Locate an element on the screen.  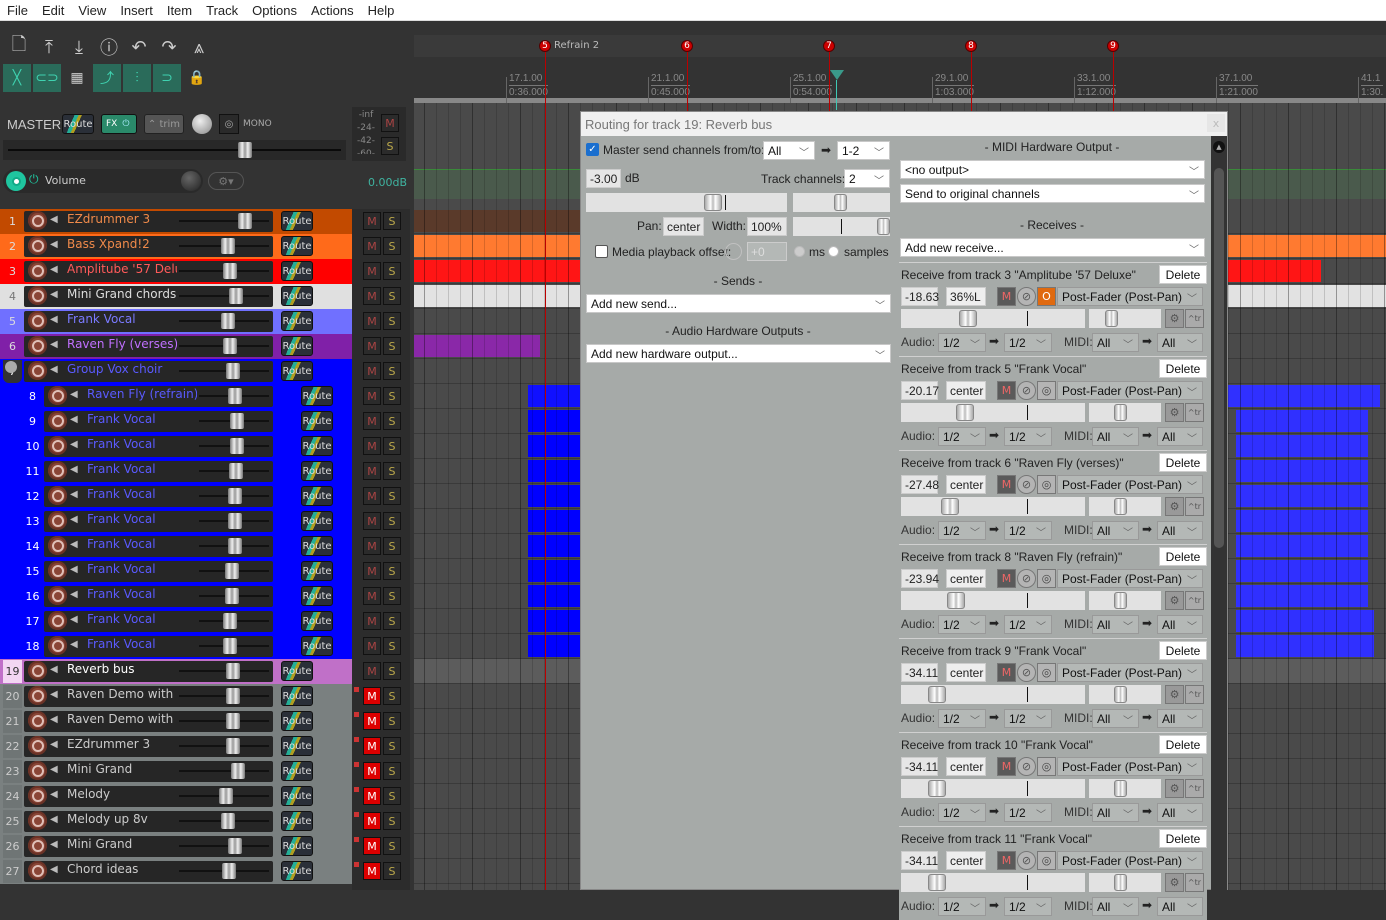
master-pan-knob is located at coordinates (202, 124).